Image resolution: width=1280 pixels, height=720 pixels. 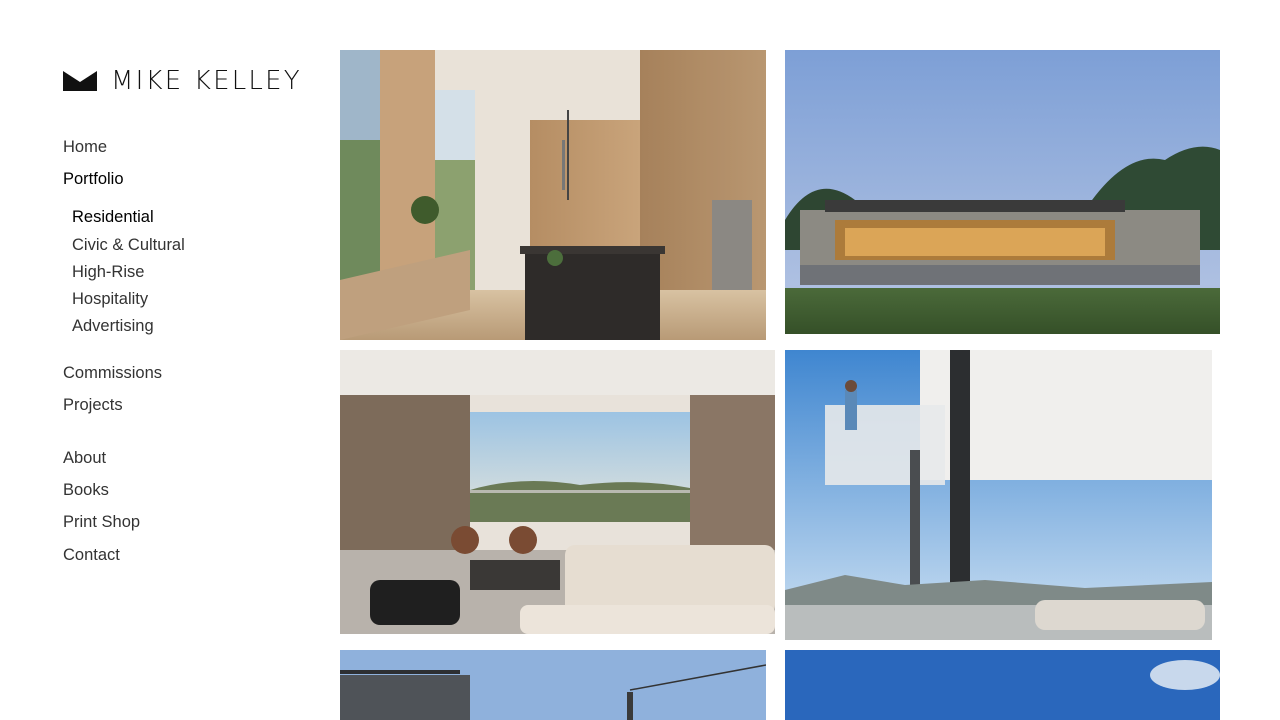 I want to click on nav-portfolio-civic-cultural: Civic & Cultural, so click(x=128, y=245).